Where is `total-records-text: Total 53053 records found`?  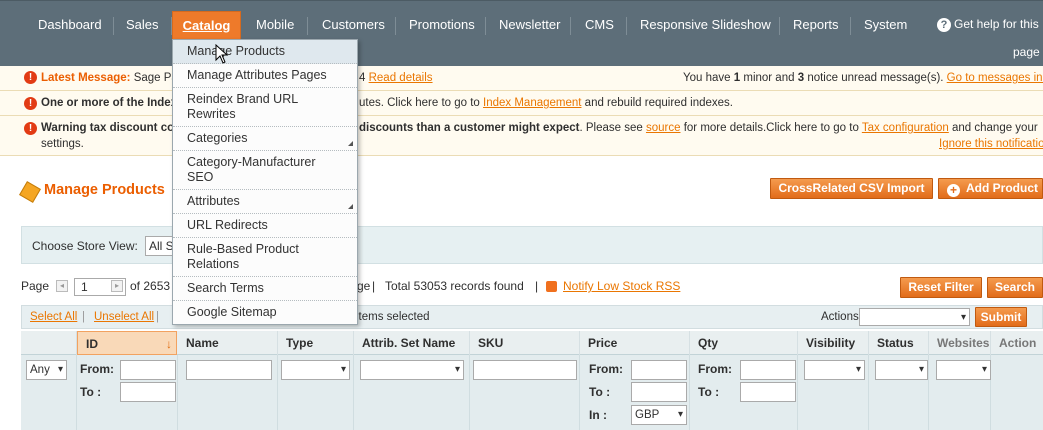 total-records-text: Total 53053 records found is located at coordinates (454, 286).